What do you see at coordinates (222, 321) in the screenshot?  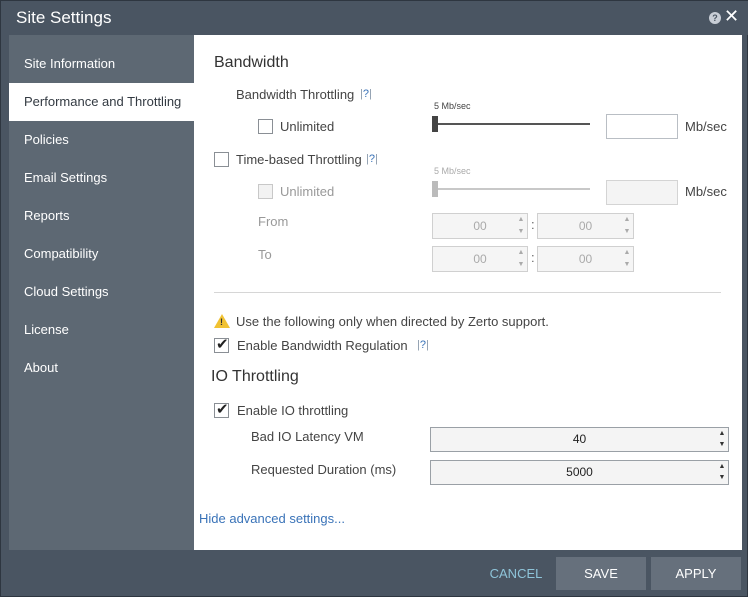 I see `warning-icon: !` at bounding box center [222, 321].